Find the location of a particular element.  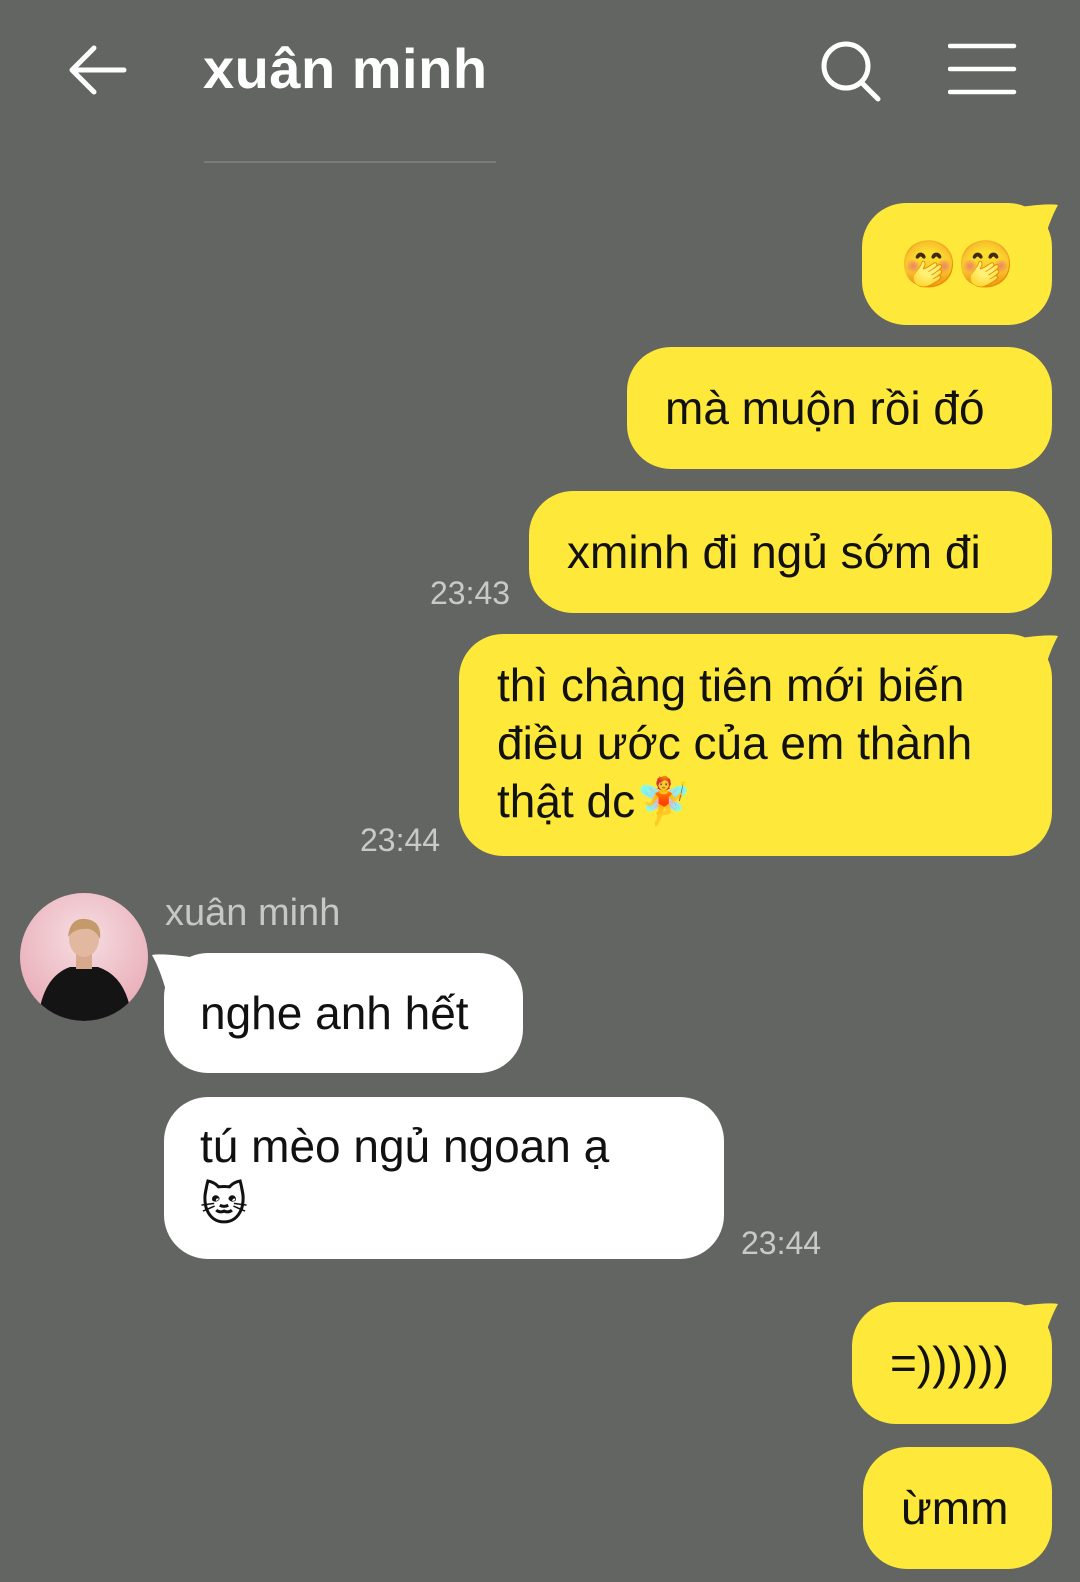

message-line: 🐱 is located at coordinates (224, 1204).